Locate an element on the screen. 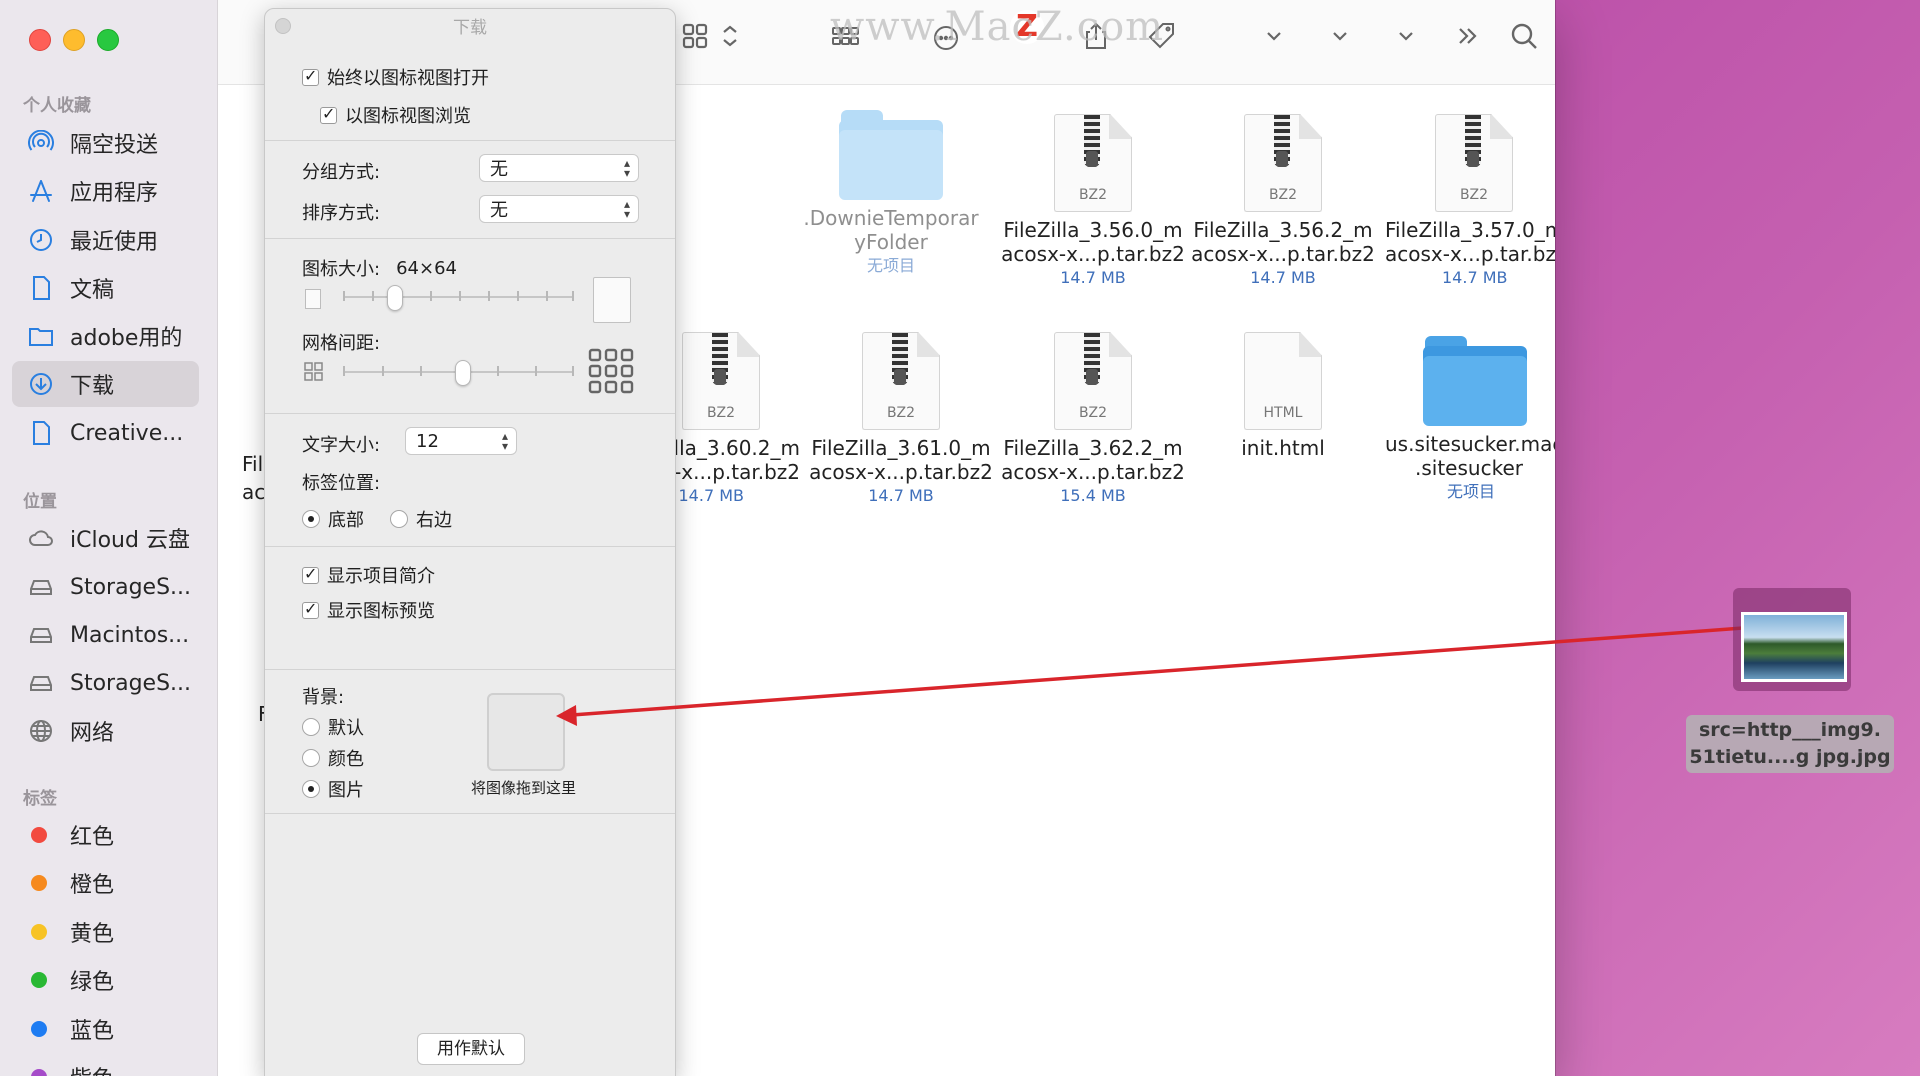 The height and width of the screenshot is (1076, 1920). dragged-image-thumbnail is located at coordinates (1792, 639).